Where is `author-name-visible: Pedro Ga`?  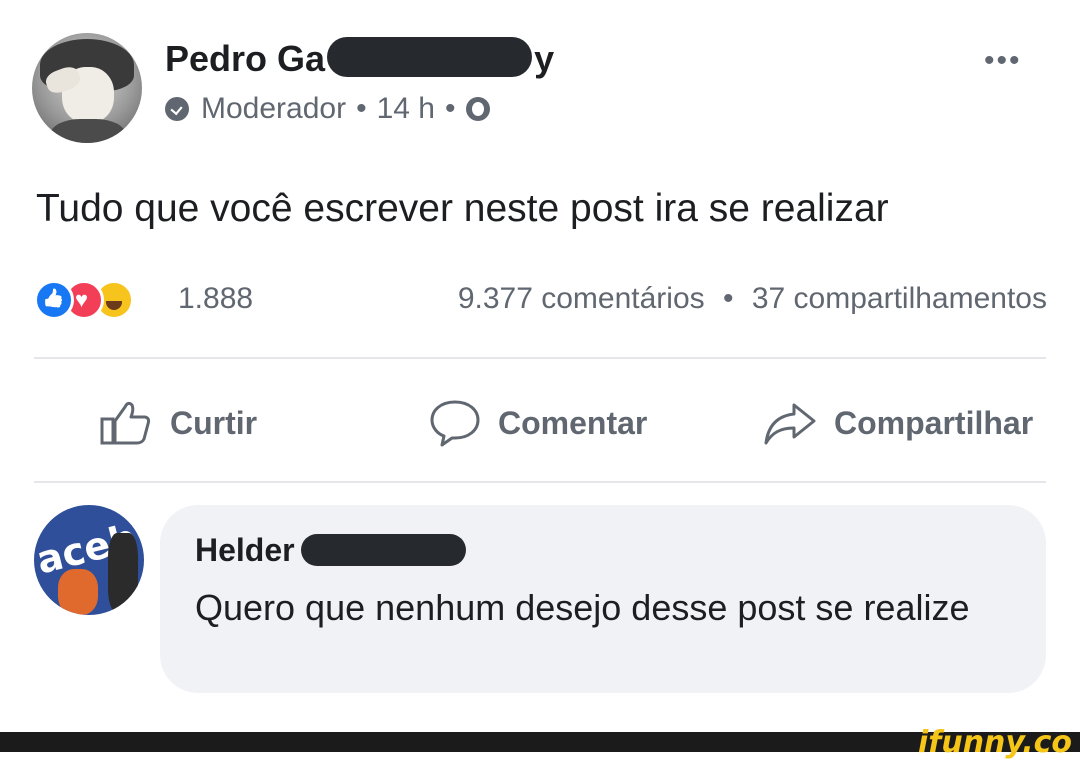
author-name-visible: Pedro Ga is located at coordinates (245, 58).